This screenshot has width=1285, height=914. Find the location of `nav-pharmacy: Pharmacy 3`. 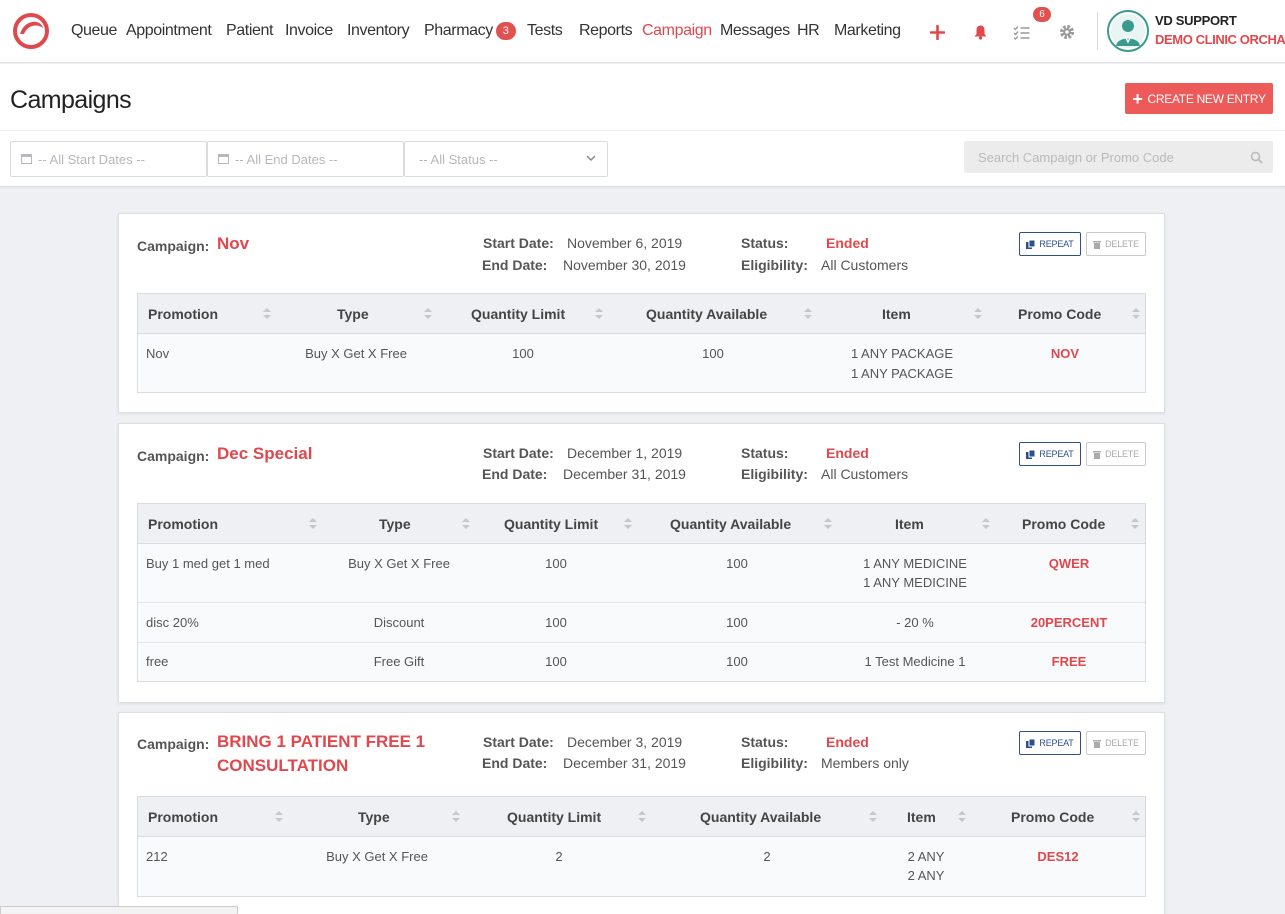

nav-pharmacy: Pharmacy 3 is located at coordinates (470, 31).